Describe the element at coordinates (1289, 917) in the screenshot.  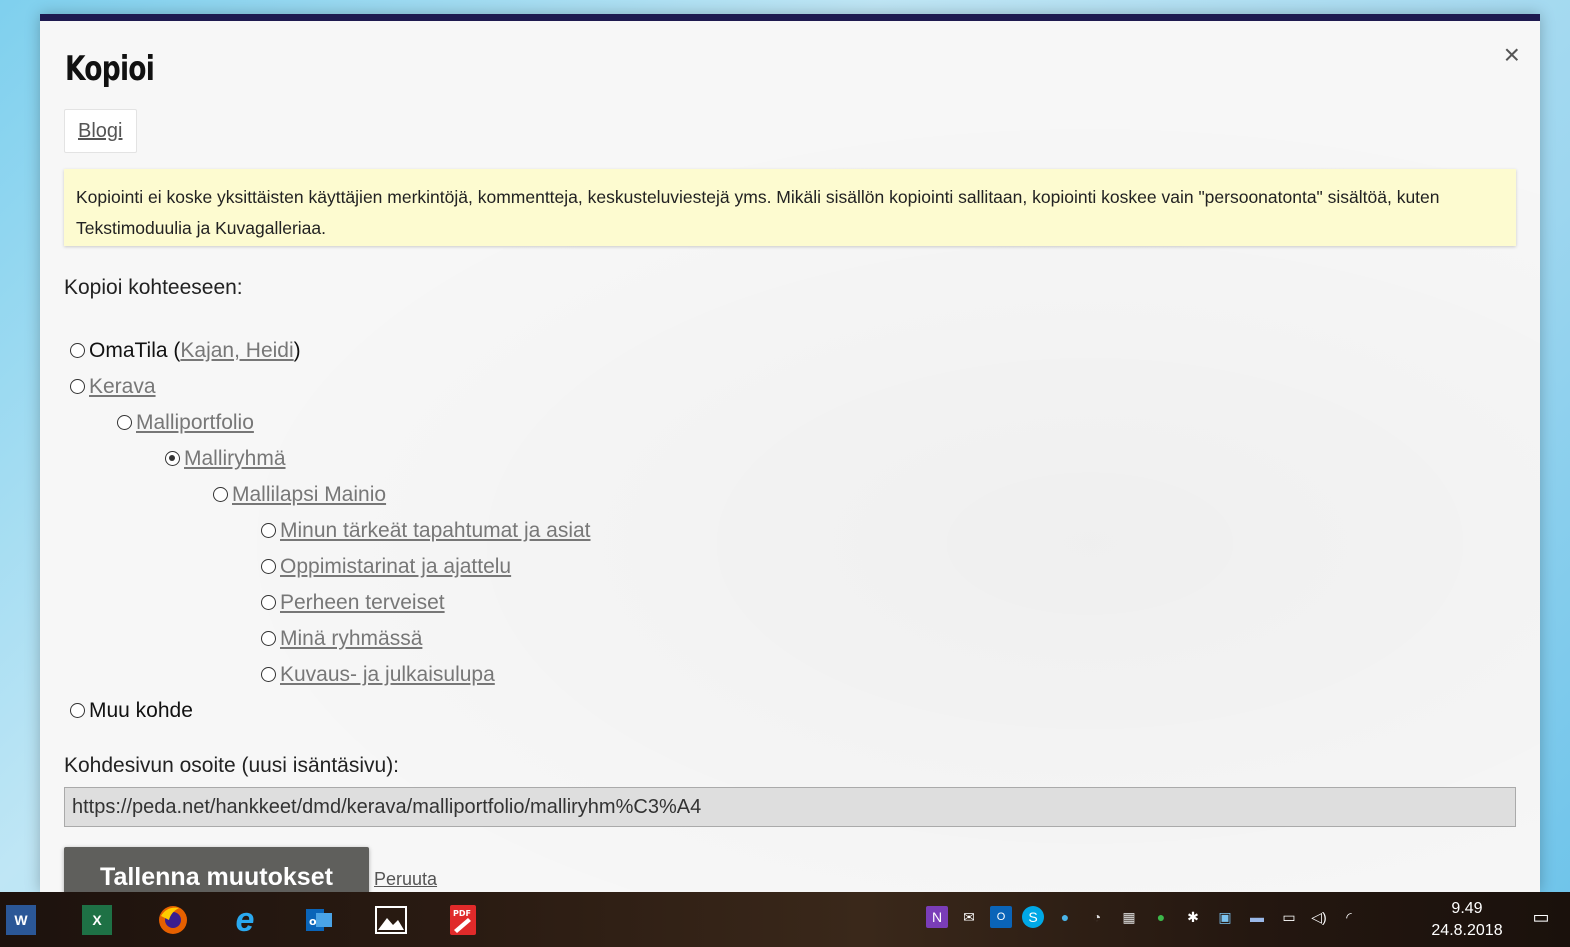
I see `battery-icon: ▭` at that location.